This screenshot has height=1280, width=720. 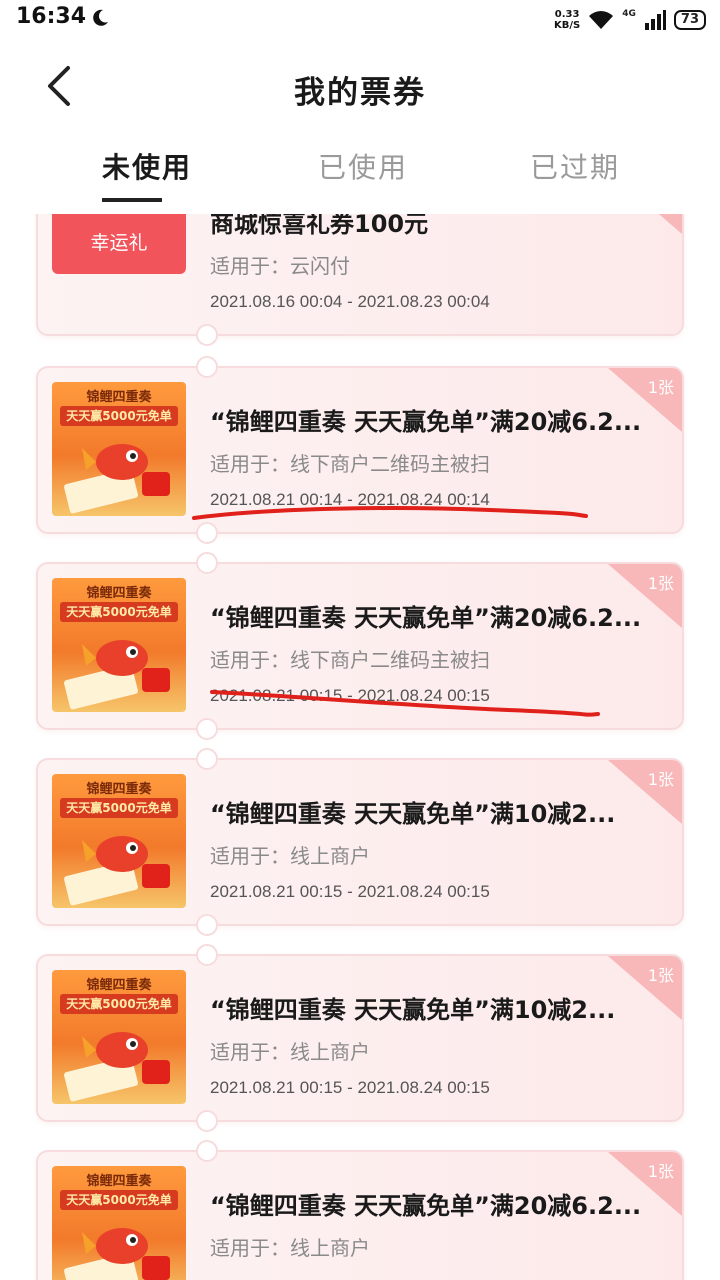 I want to click on coupon-date: 2021.08.16 00:04 - 2021.08.23 00:04, so click(x=350, y=301).